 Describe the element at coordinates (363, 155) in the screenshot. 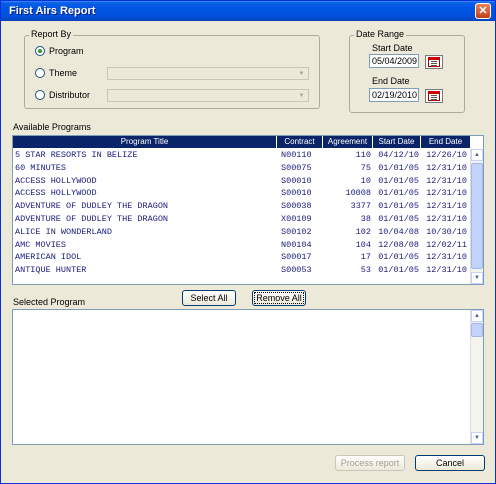

I see `table-cell: 110` at that location.